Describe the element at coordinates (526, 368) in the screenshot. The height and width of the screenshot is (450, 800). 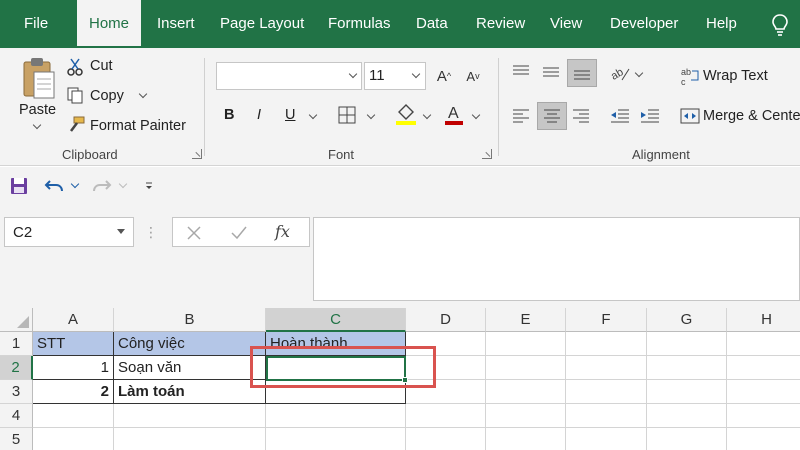
I see `cell-e2` at that location.